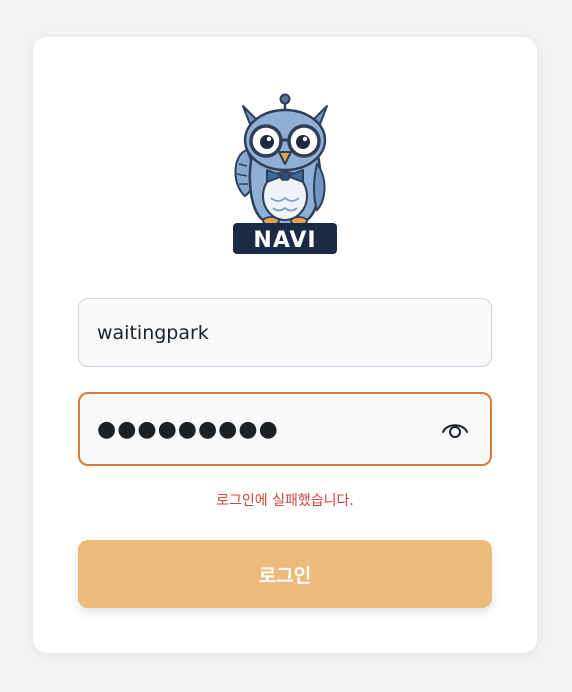 This screenshot has width=572, height=692. What do you see at coordinates (281, 159) in the screenshot?
I see `owl-mascot-icon` at bounding box center [281, 159].